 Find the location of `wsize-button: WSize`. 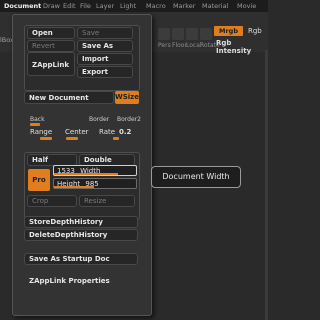

wsize-button: WSize is located at coordinates (127, 97).